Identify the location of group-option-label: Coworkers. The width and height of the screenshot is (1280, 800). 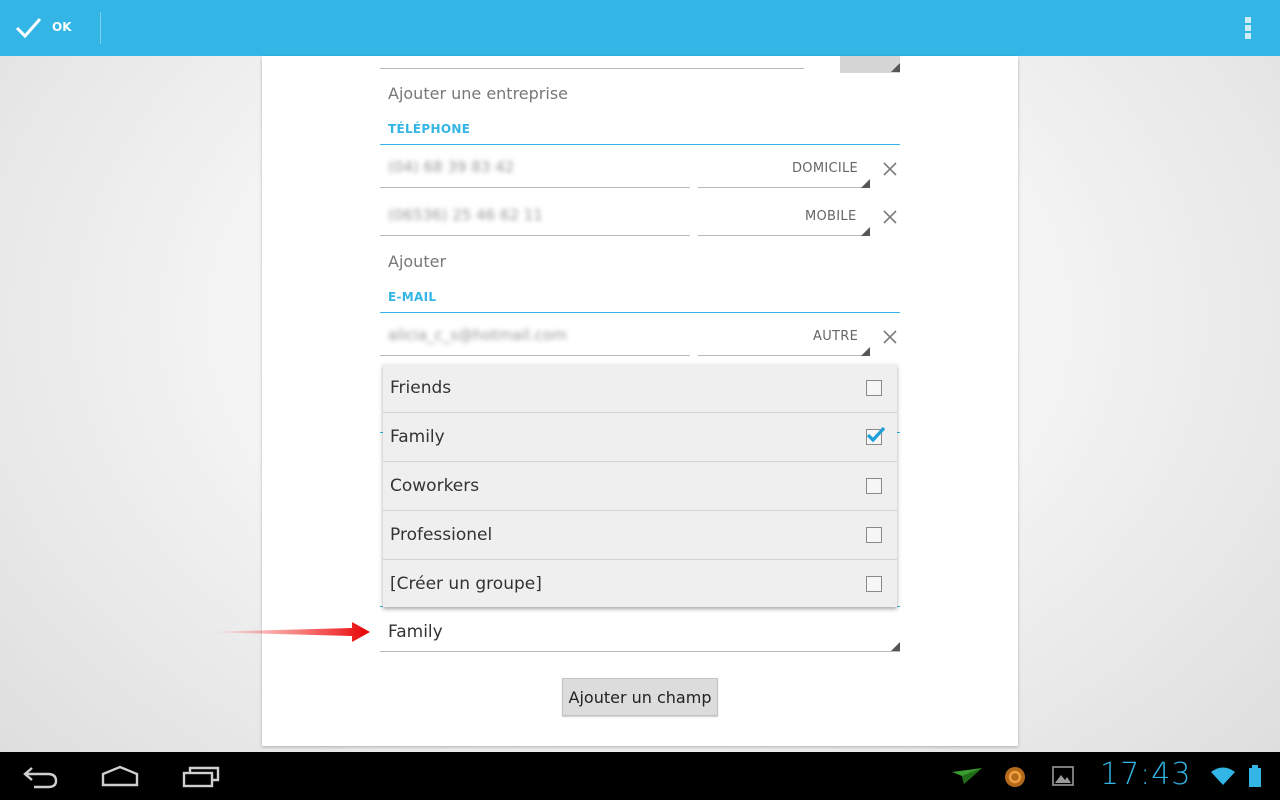
(435, 486).